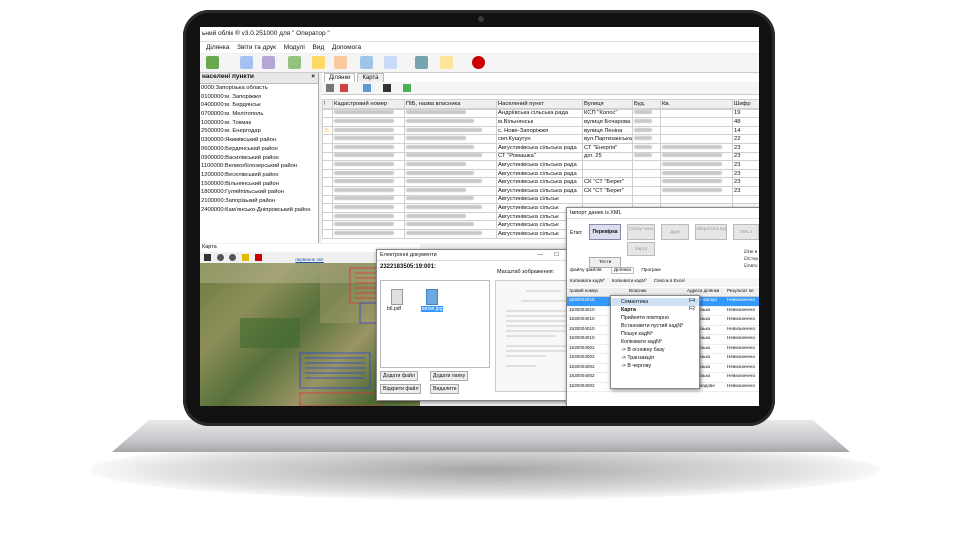  Describe the element at coordinates (450, 104) in the screenshot. I see `col-header: ПІБ, назва власника` at that location.